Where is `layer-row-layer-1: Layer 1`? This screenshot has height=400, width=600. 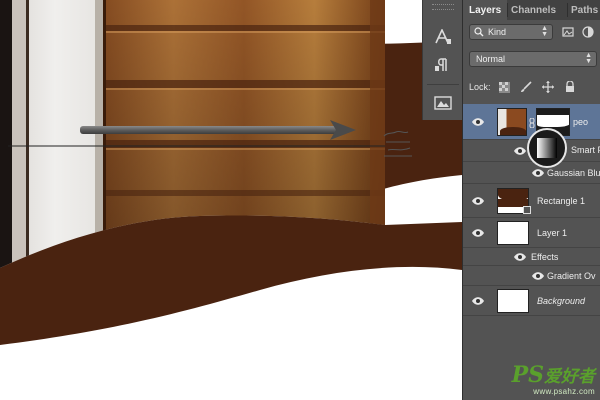
layer-row-layer-1: Layer 1 is located at coordinates (531, 233).